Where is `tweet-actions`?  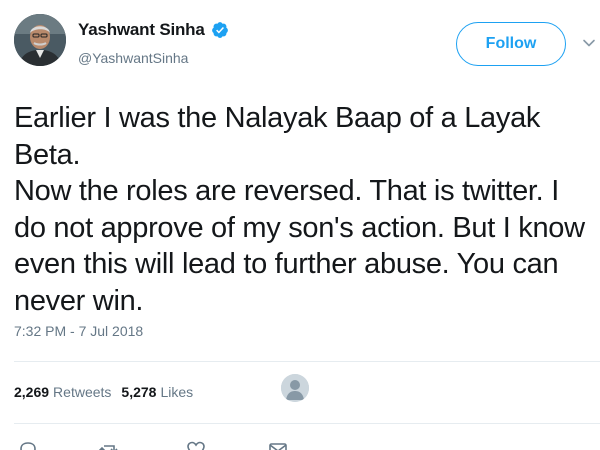 tweet-actions is located at coordinates (307, 445).